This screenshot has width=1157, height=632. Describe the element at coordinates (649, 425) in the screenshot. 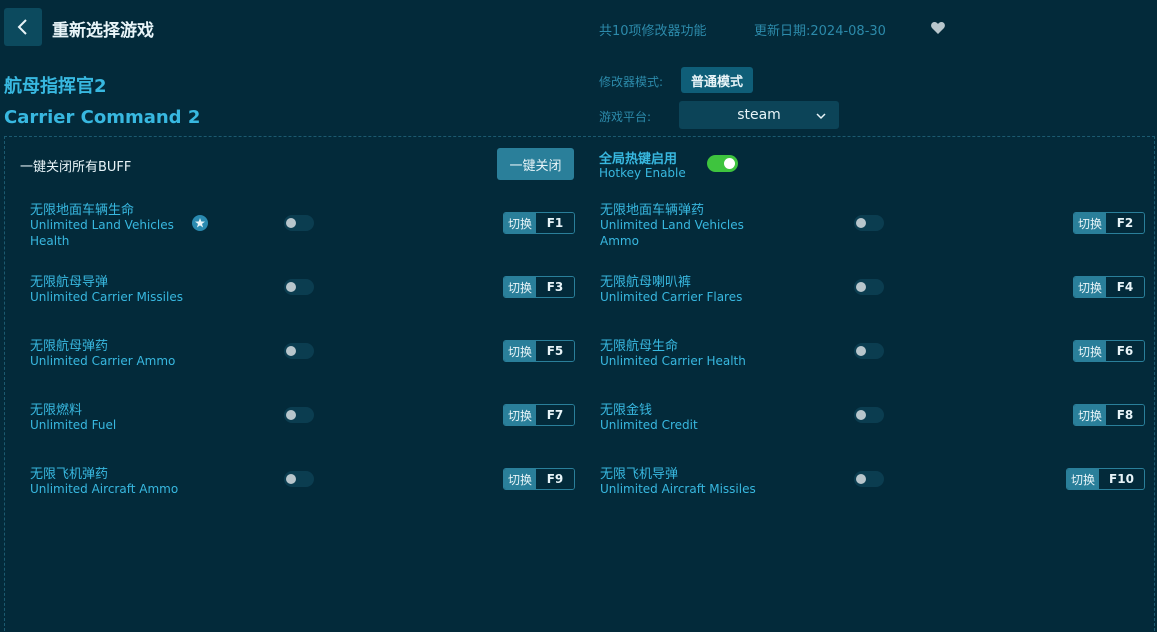

I see `option-label-en: Unlimited Credit` at that location.